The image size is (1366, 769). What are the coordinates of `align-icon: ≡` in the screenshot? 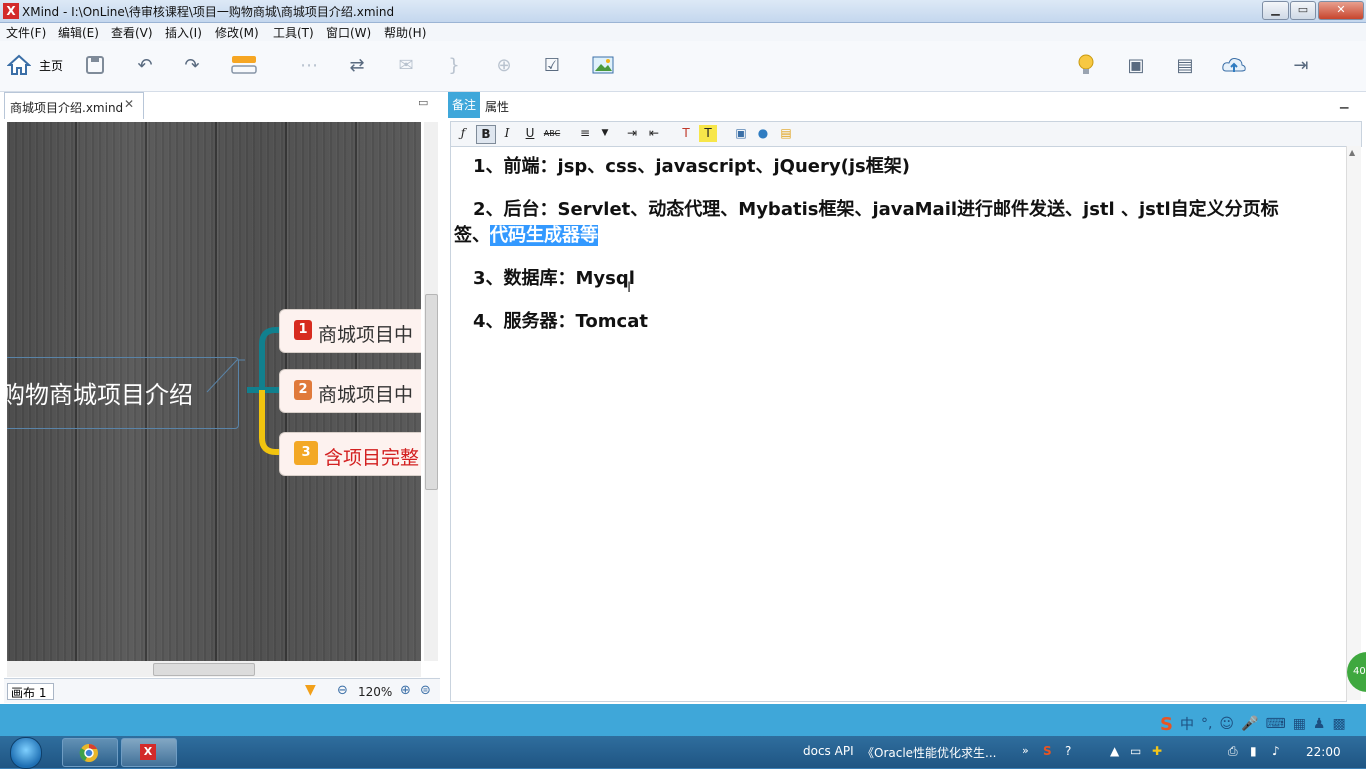 It's located at (585, 133).